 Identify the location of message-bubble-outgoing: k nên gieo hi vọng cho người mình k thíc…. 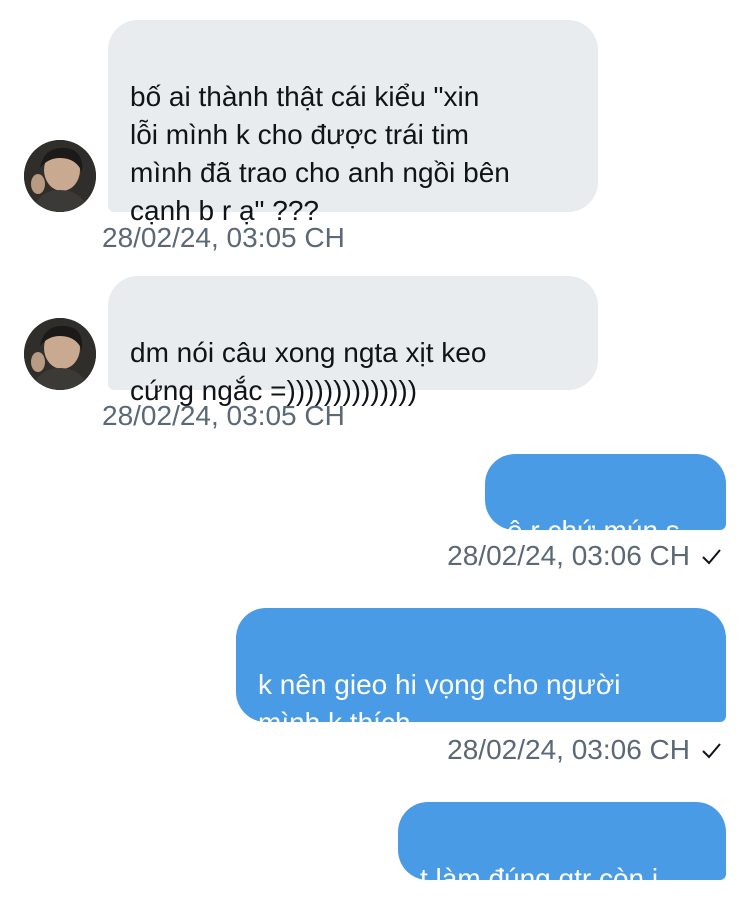
(481, 673).